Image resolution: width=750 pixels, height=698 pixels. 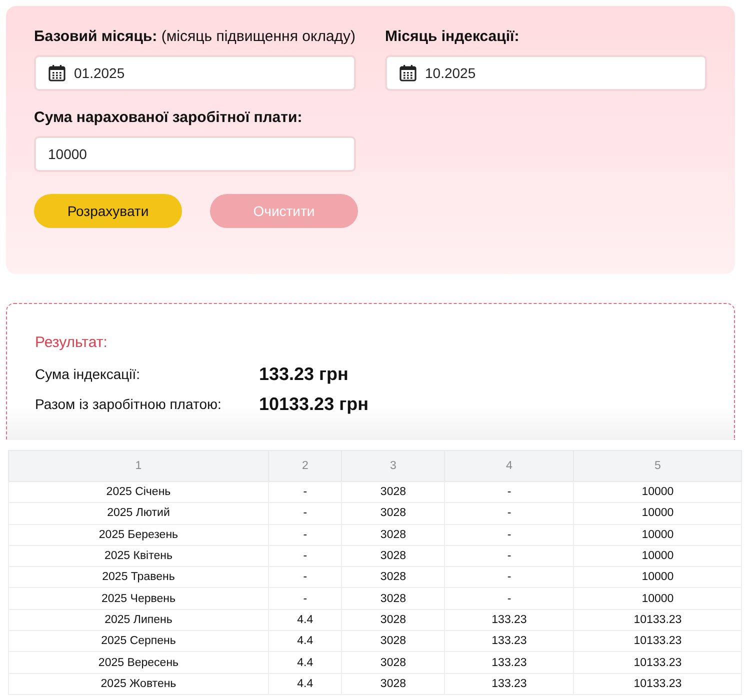 I want to click on input-field: 10000, so click(x=195, y=154).